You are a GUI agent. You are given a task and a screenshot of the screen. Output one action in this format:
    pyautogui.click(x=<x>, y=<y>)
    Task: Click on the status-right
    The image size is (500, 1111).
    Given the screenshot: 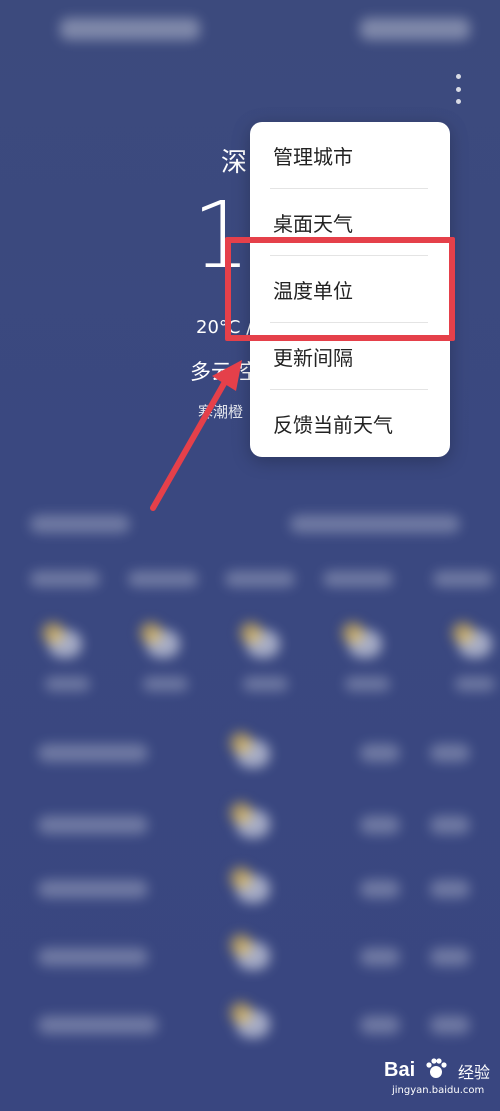 What is the action you would take?
    pyautogui.click(x=415, y=29)
    